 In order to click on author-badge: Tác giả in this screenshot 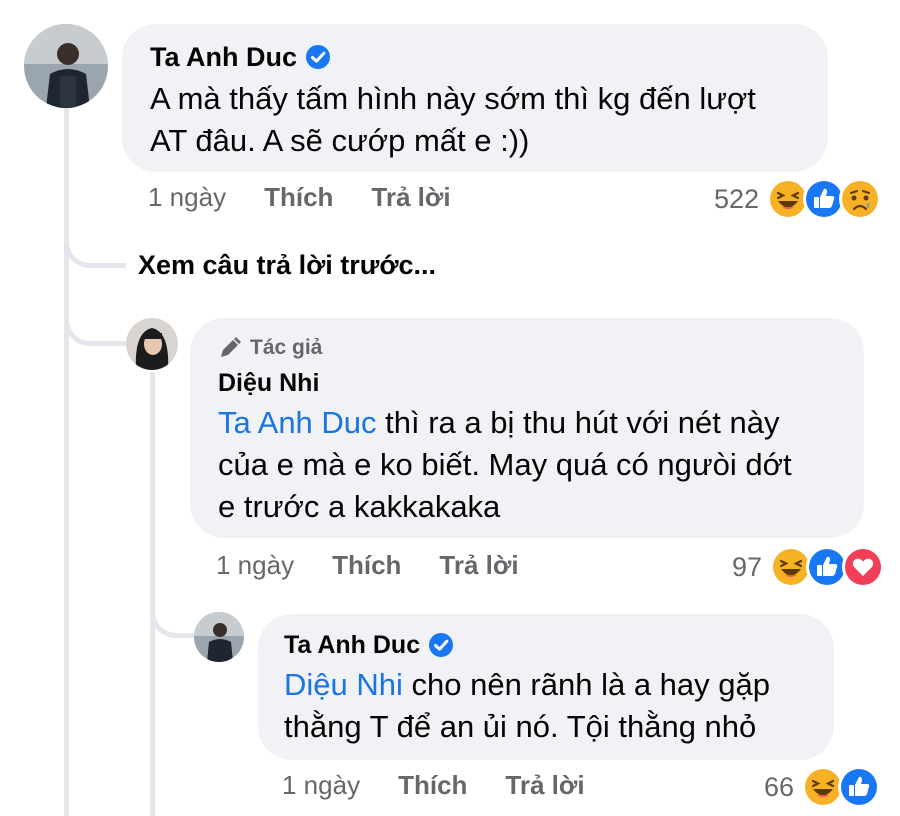, I will do `click(270, 348)`.